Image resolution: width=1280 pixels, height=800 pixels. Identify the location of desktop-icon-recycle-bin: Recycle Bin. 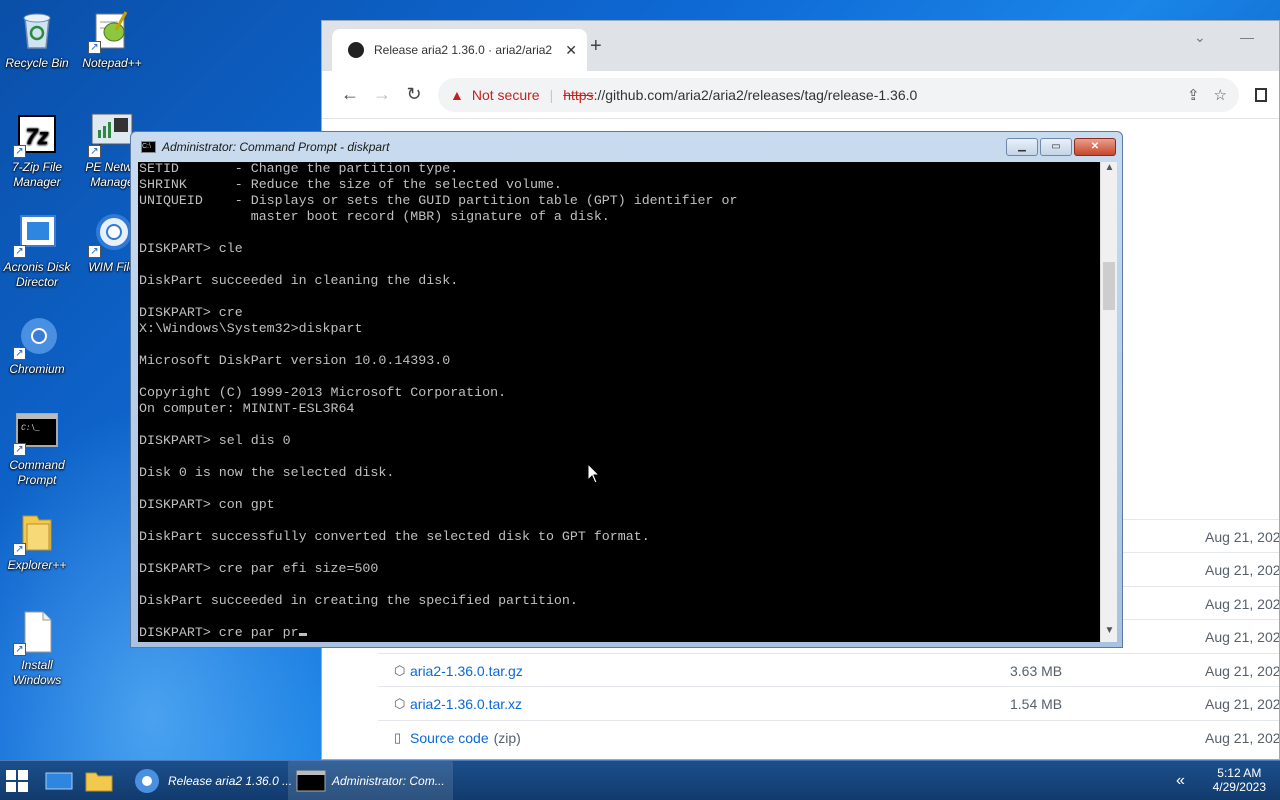
(37, 39).